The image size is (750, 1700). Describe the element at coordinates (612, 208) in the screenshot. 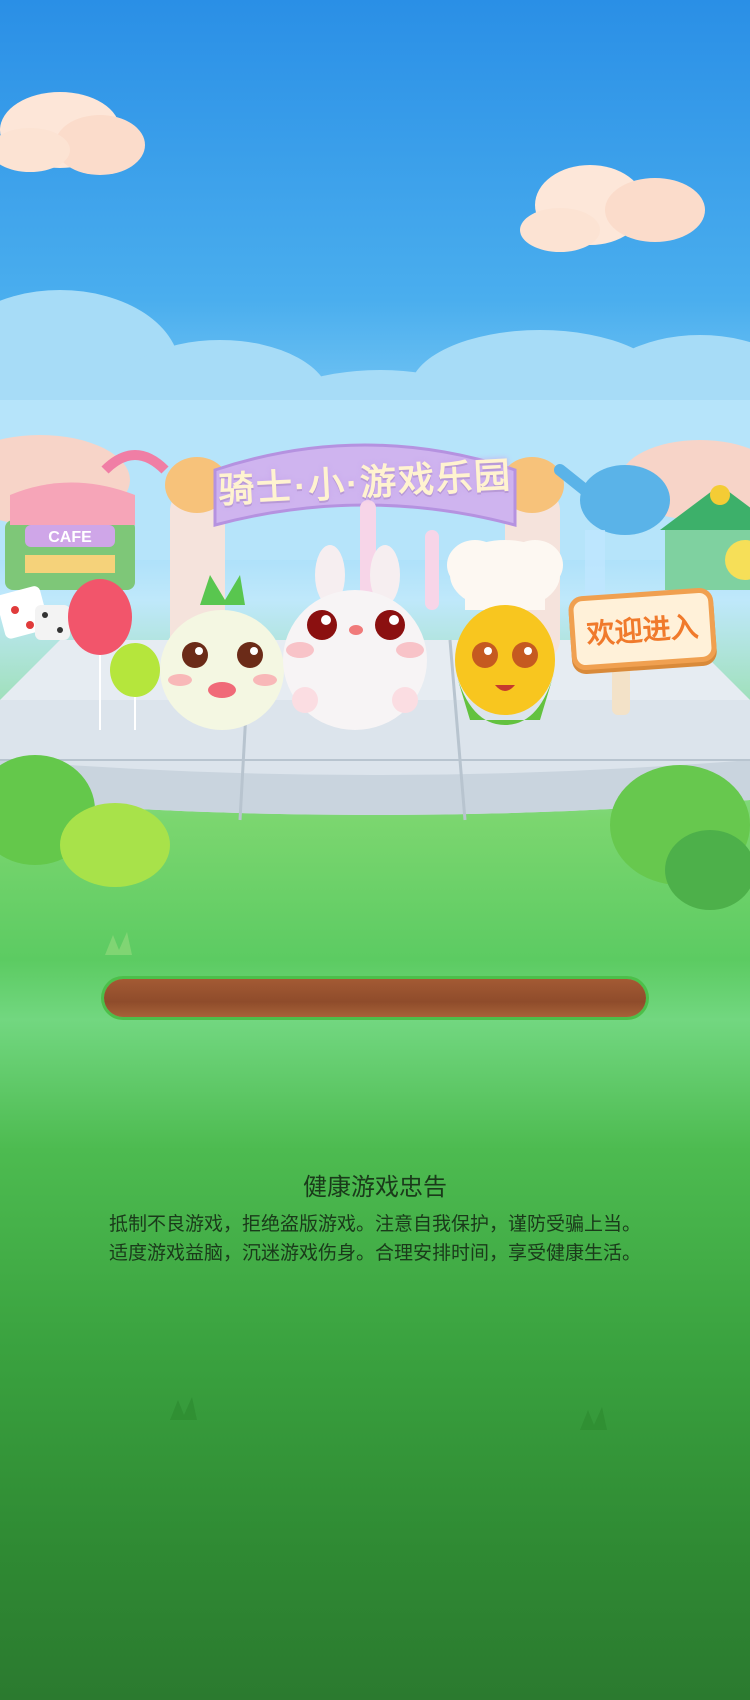

I see `cloud-right` at that location.